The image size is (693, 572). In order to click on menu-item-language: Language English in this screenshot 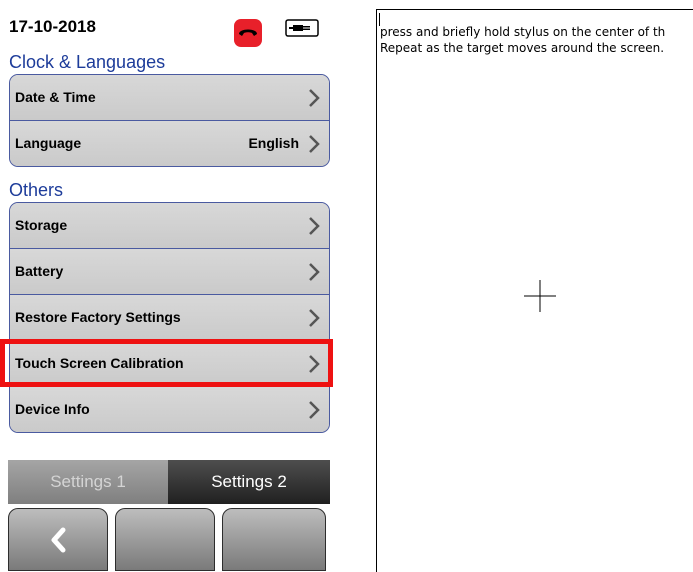, I will do `click(169, 143)`.